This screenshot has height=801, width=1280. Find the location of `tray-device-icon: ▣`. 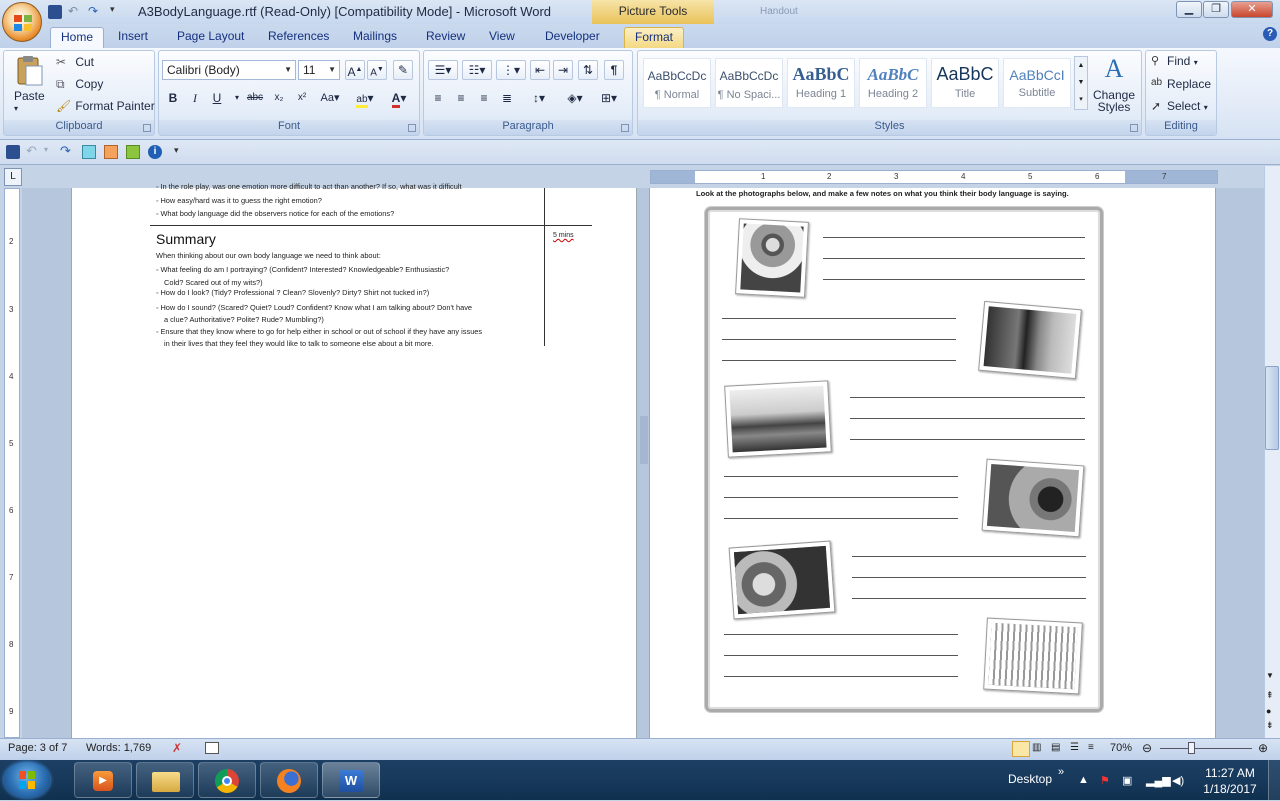

tray-device-icon: ▣ is located at coordinates (1127, 780).